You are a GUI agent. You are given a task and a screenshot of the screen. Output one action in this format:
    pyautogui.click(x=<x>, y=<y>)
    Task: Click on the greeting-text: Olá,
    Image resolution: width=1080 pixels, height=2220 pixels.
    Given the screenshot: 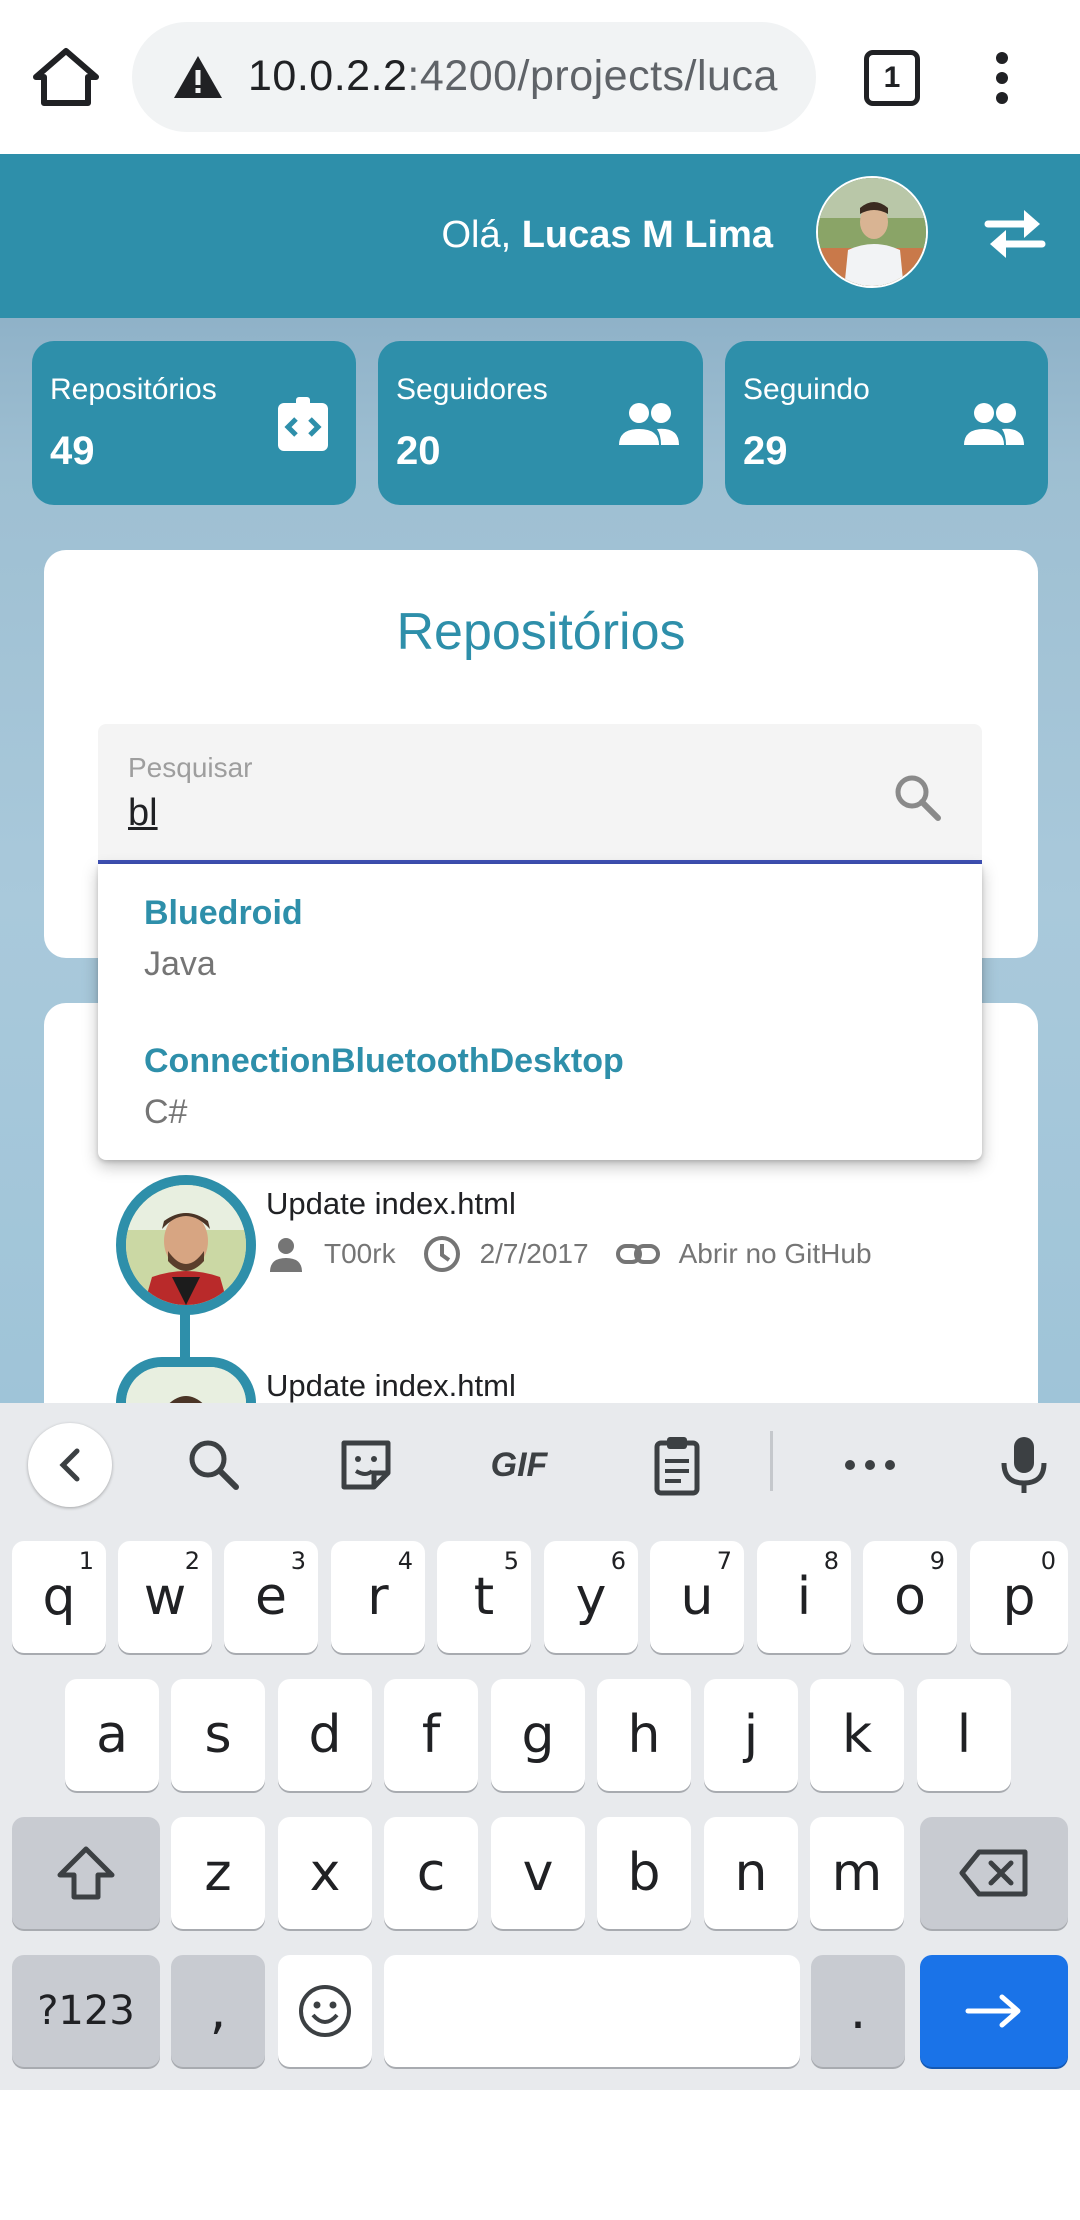 What is the action you would take?
    pyautogui.click(x=476, y=235)
    